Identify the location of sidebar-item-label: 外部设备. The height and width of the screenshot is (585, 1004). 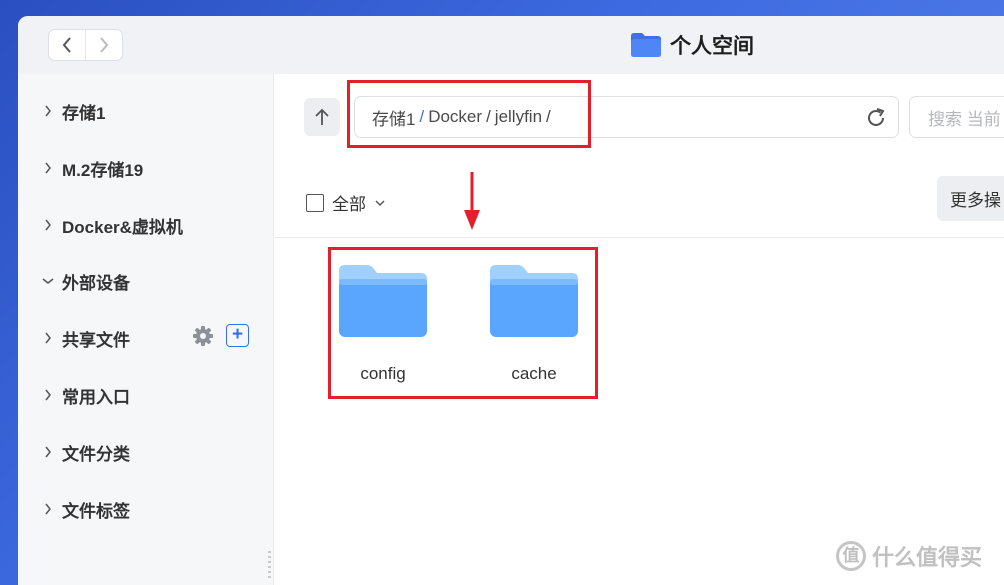
(96, 283).